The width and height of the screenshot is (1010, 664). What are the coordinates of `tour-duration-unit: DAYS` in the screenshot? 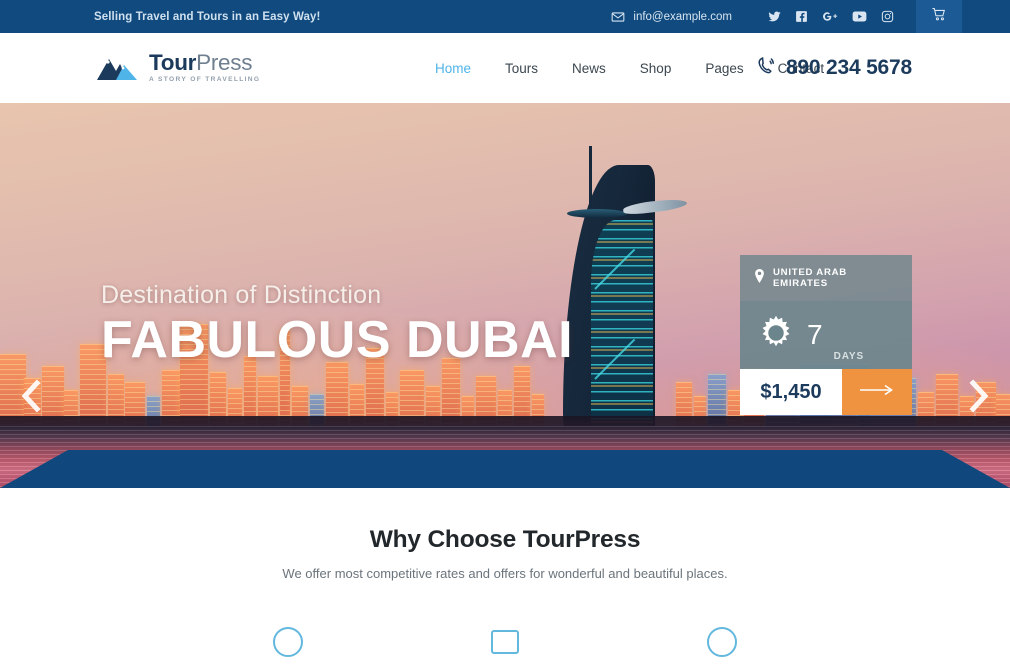 It's located at (849, 356).